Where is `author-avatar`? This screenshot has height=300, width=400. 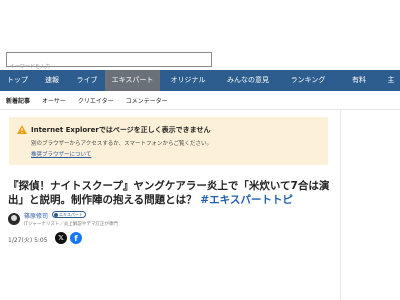
author-avatar is located at coordinates (14, 219).